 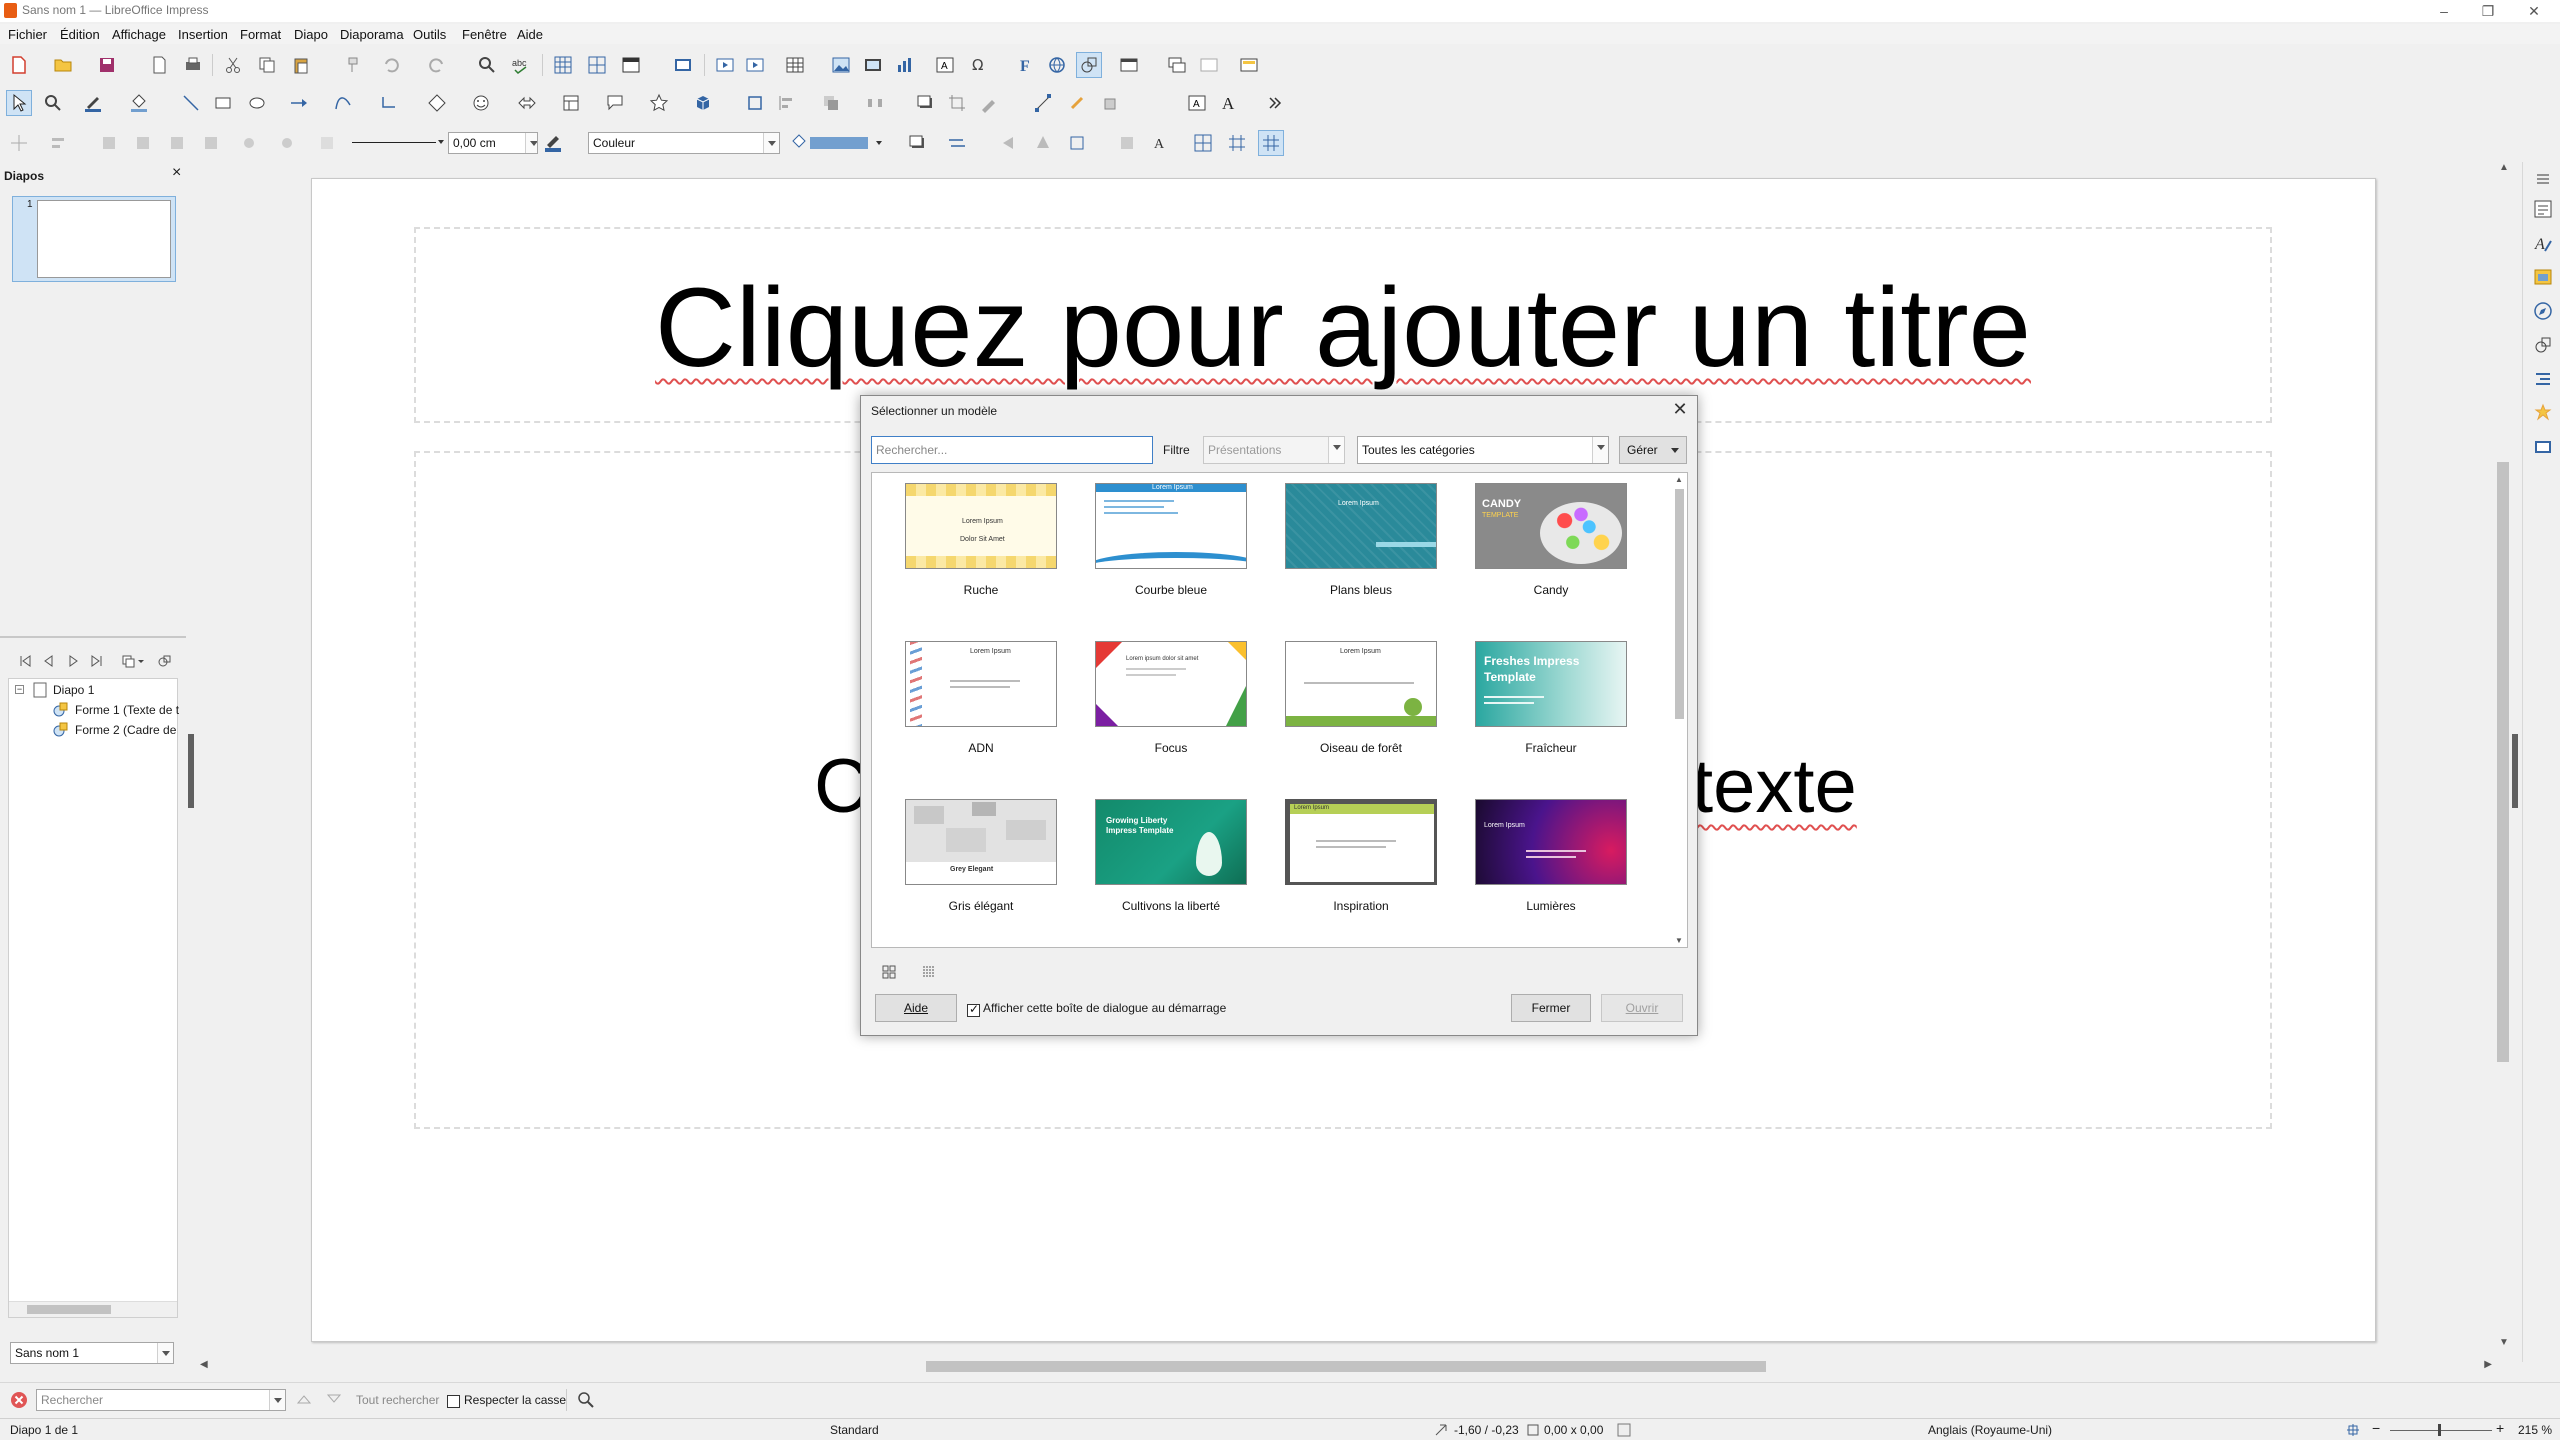 I want to click on tree-scroll-thumb, so click(x=69, y=1309).